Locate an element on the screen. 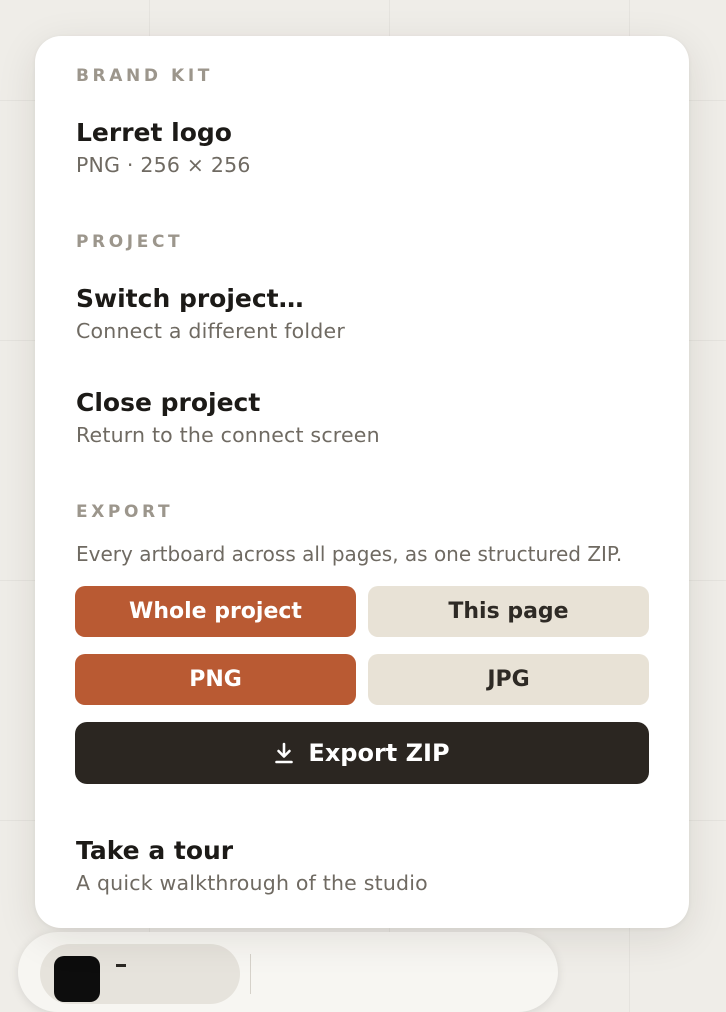 The width and height of the screenshot is (726, 1012). scope-whole-project-button: Whole project is located at coordinates (215, 611).